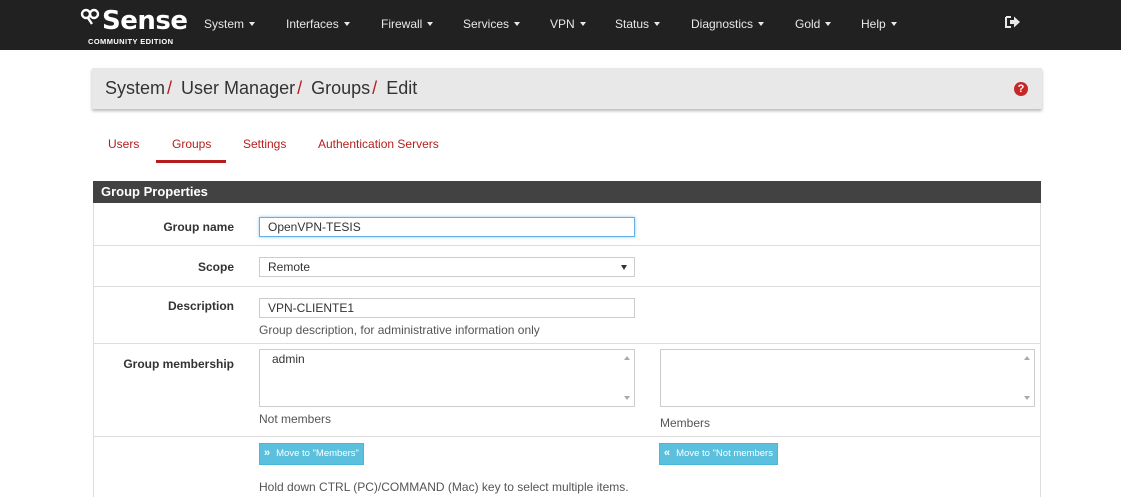 The image size is (1121, 497). What do you see at coordinates (567, 192) in the screenshot?
I see `panel-heading: Group Properties` at bounding box center [567, 192].